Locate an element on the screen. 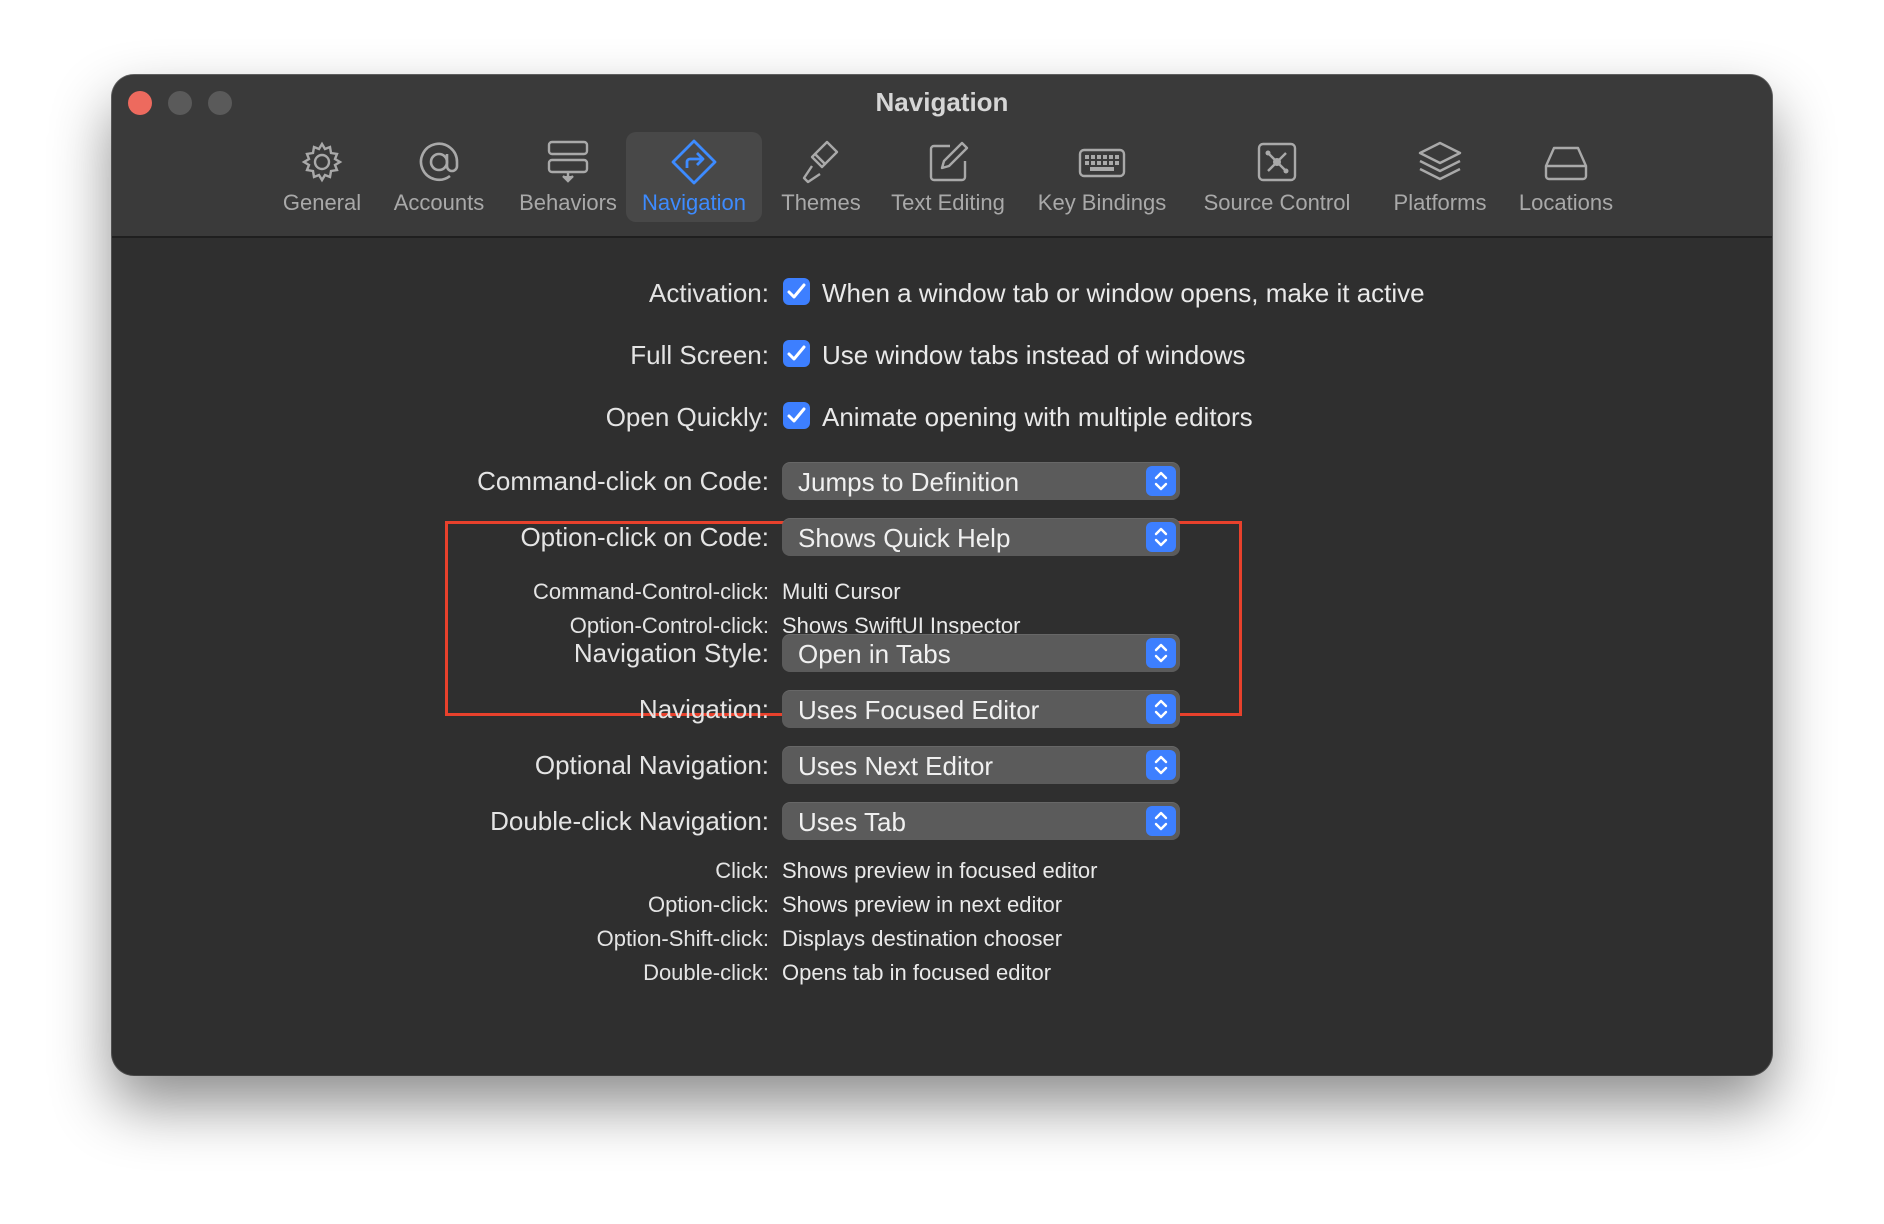  option-shift-click-value: Displays destination chooser is located at coordinates (922, 938).